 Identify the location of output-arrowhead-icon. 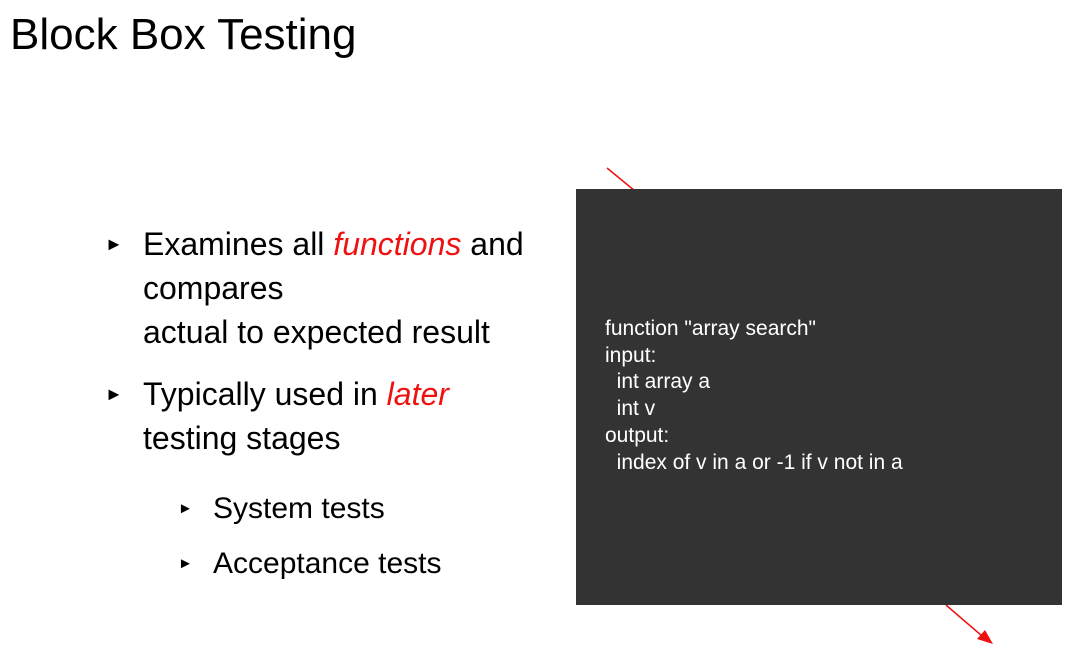
(985, 637).